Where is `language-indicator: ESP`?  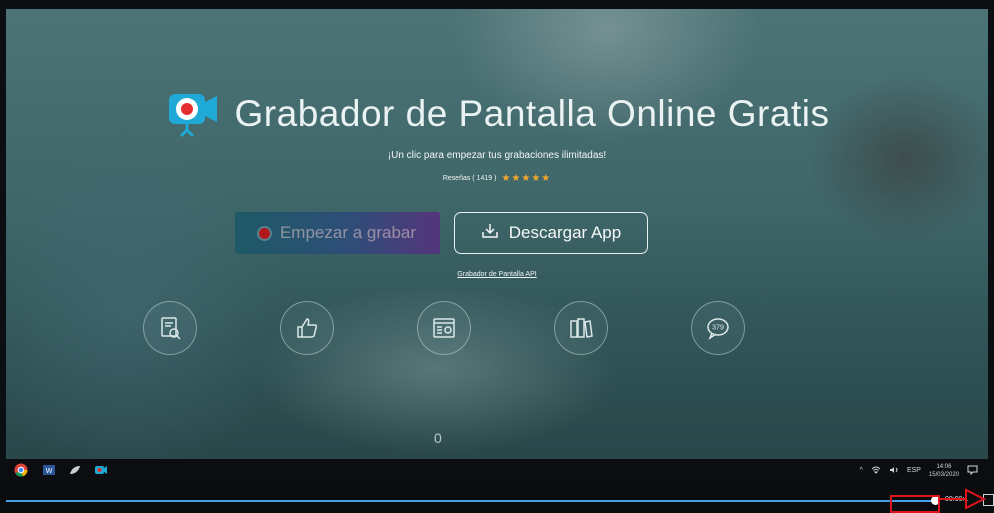 language-indicator: ESP is located at coordinates (914, 470).